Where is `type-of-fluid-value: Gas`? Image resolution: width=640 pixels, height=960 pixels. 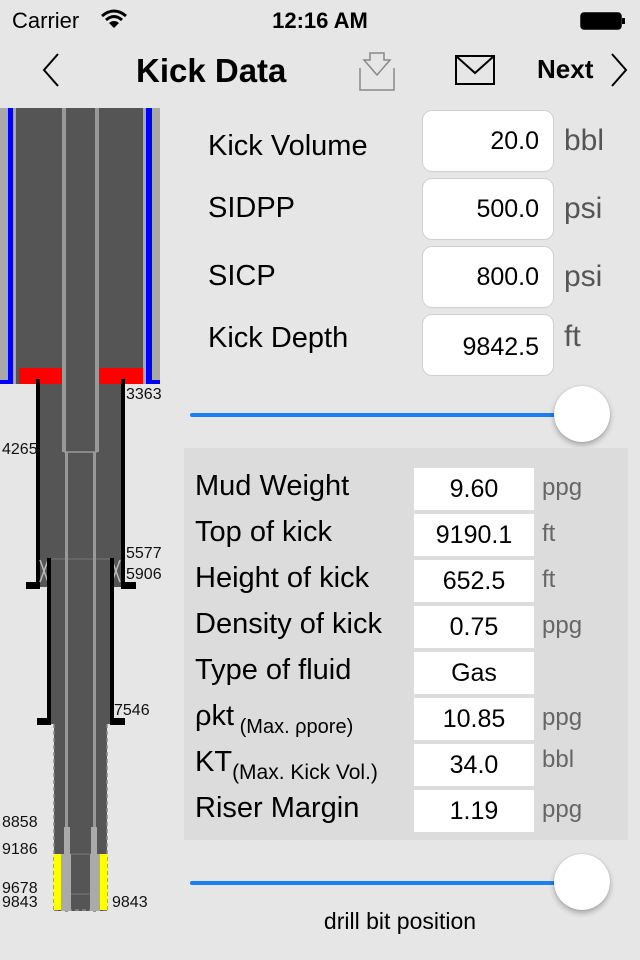 type-of-fluid-value: Gas is located at coordinates (474, 673).